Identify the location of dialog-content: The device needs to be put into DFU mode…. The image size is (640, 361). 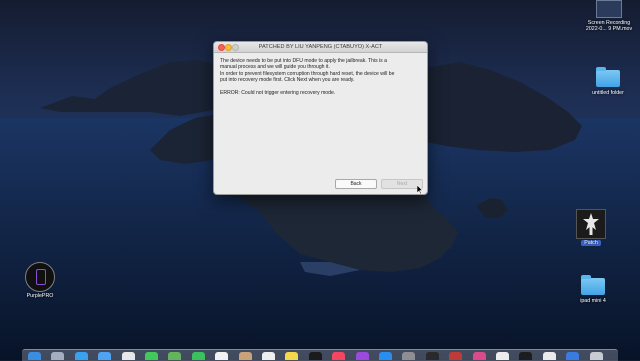
(320, 74).